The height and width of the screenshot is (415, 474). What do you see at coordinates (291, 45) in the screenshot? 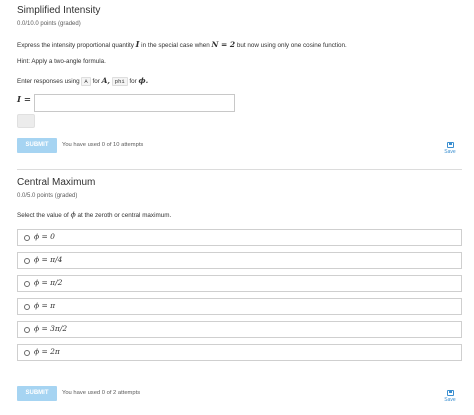
I see `prompt-text: but now using only one cosine function.` at bounding box center [291, 45].